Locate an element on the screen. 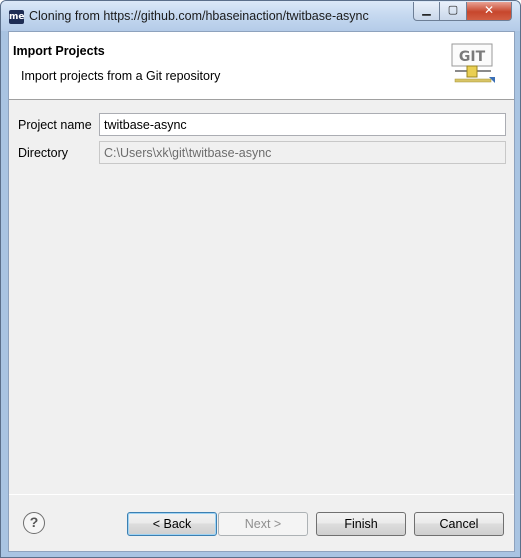  close-button: ✕ is located at coordinates (489, 11).